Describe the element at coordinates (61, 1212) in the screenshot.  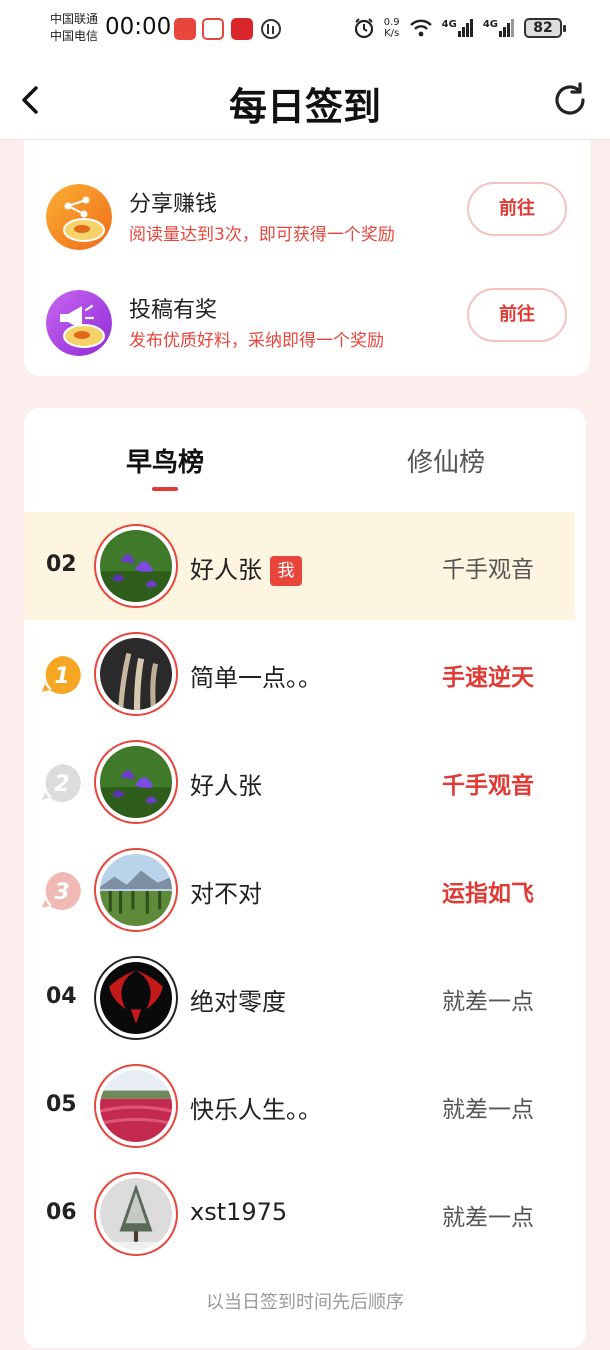
I see `rank-number: 06` at that location.